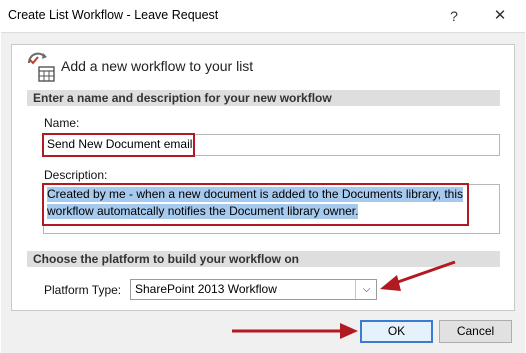 The image size is (526, 353). What do you see at coordinates (113, 15) in the screenshot?
I see `window-title: Create List Workflow - Leave Request` at bounding box center [113, 15].